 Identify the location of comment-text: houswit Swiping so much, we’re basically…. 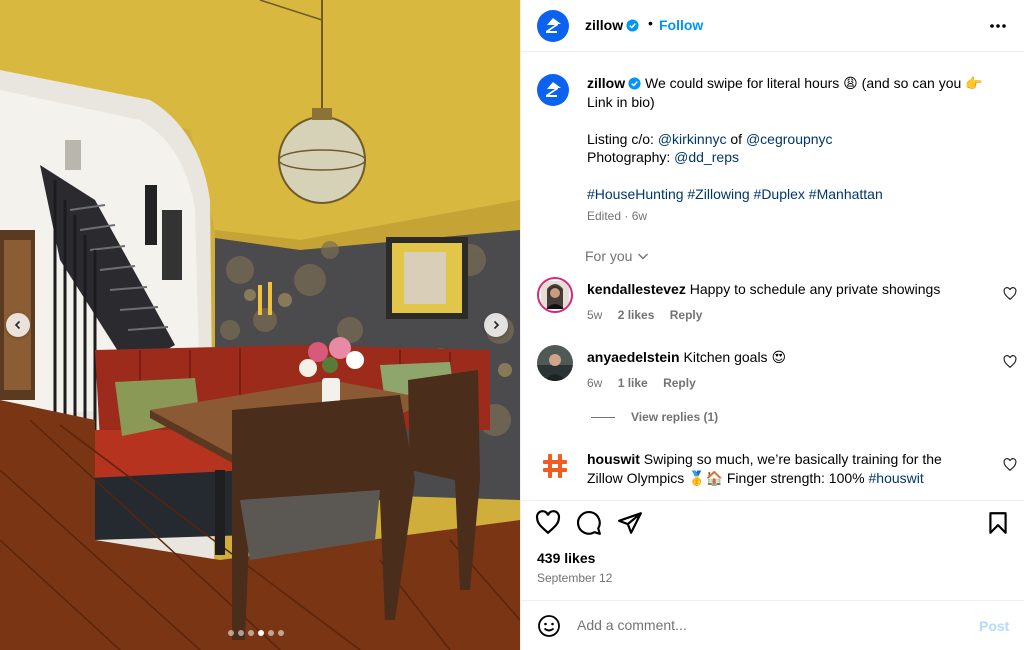
(787, 469).